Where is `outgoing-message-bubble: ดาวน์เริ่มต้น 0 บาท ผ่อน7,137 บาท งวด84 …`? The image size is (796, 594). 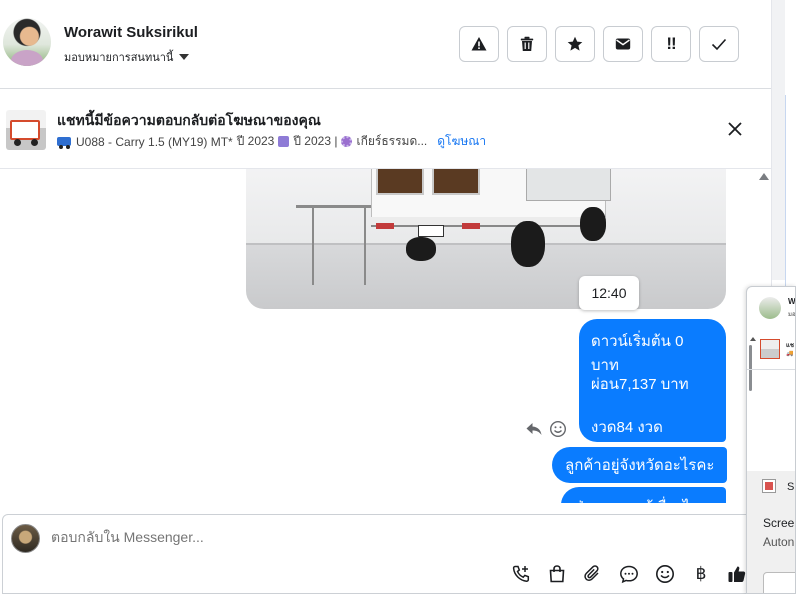 outgoing-message-bubble: ดาวน์เริ่มต้น 0 บาท ผ่อน7,137 บาท งวด84 … is located at coordinates (652, 380).